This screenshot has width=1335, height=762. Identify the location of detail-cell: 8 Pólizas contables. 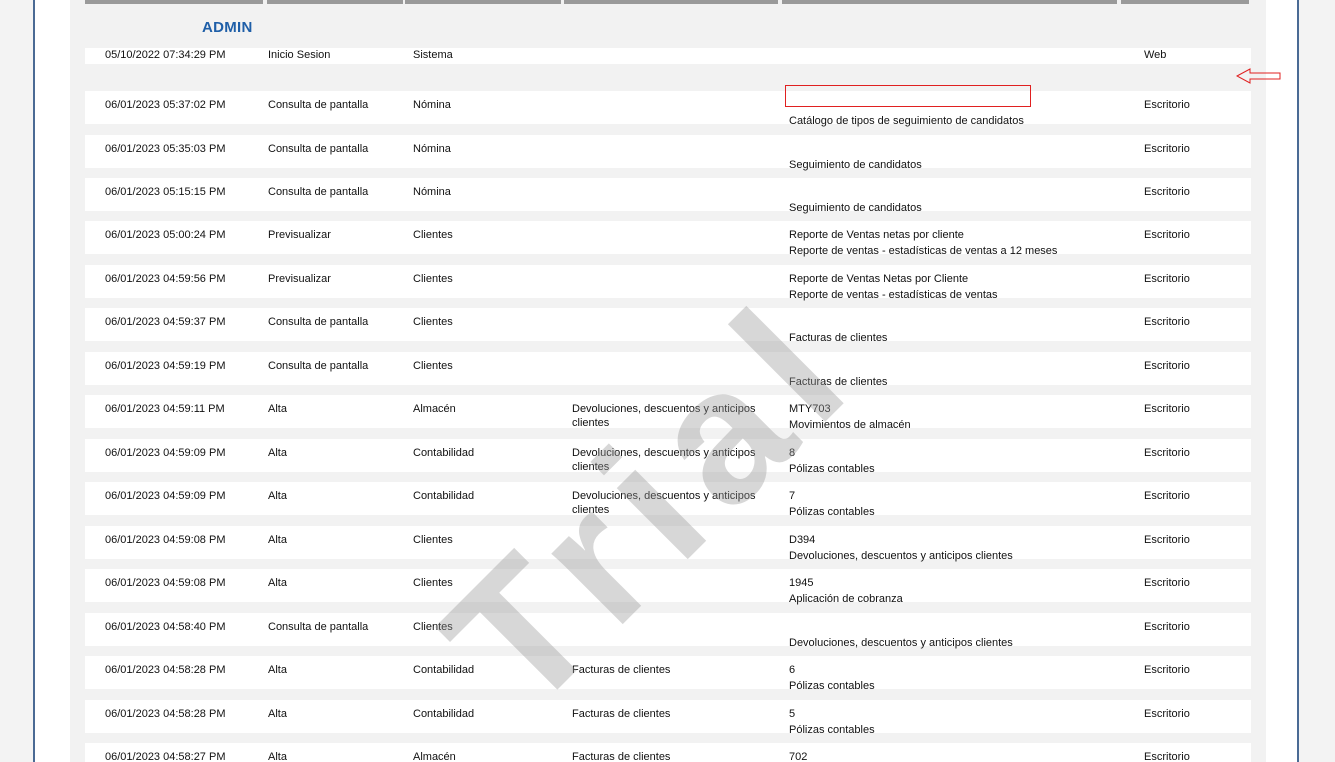
(832, 461).